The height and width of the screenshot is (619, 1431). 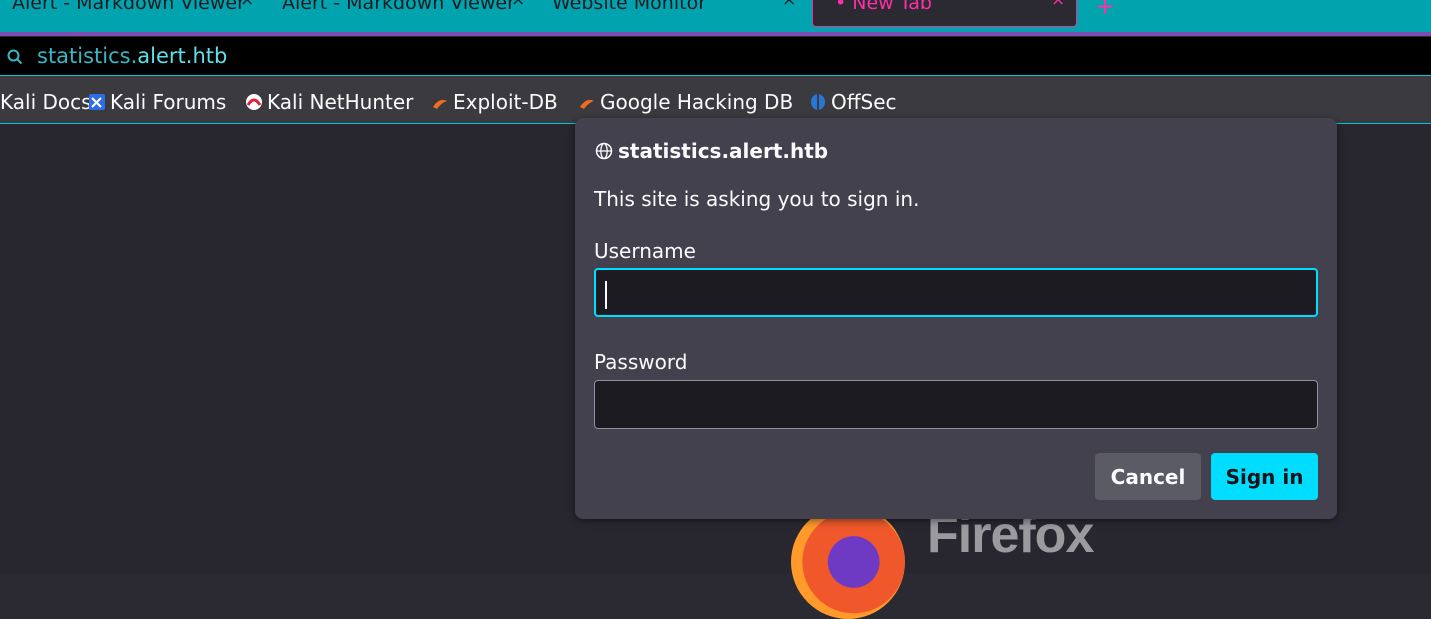 I want to click on tabbar-divider, so click(x=715, y=34).